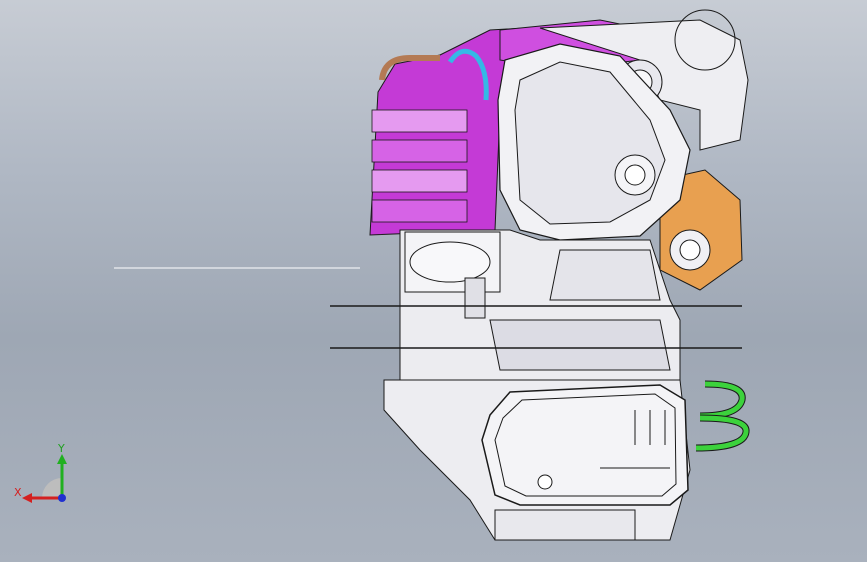 Image resolution: width=867 pixels, height=562 pixels. I want to click on green-coolant-hose, so click(722, 416).